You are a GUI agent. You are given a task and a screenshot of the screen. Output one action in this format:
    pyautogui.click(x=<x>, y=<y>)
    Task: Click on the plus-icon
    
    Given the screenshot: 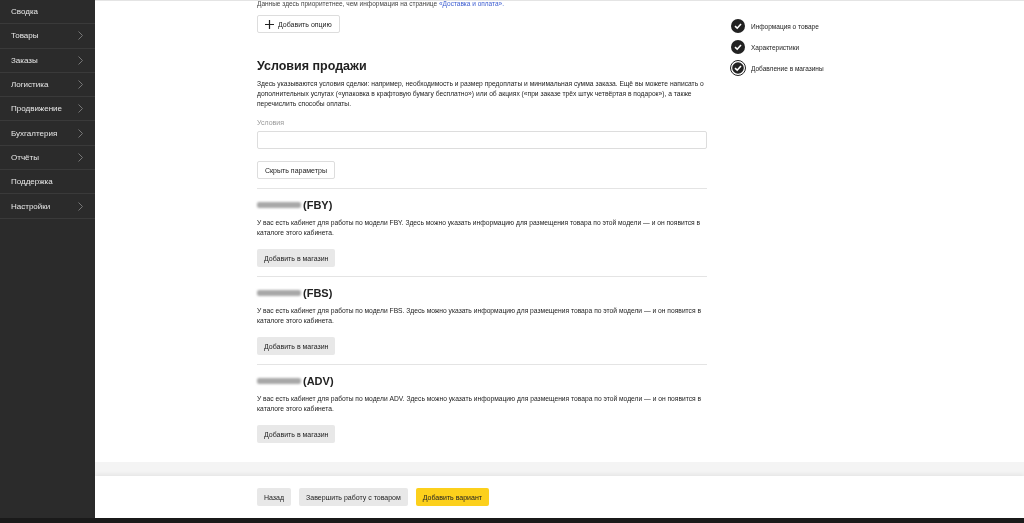 What is the action you would take?
    pyautogui.click(x=269, y=24)
    